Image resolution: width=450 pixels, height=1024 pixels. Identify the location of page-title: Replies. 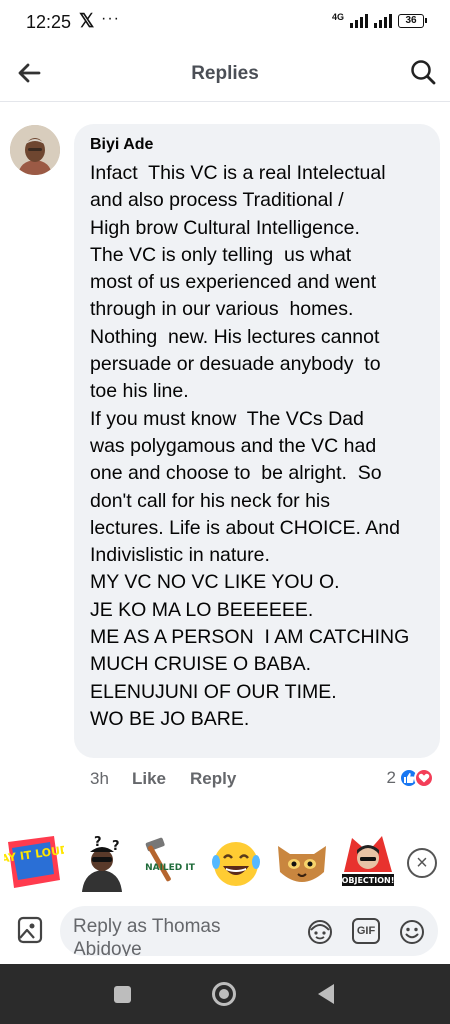
(225, 73).